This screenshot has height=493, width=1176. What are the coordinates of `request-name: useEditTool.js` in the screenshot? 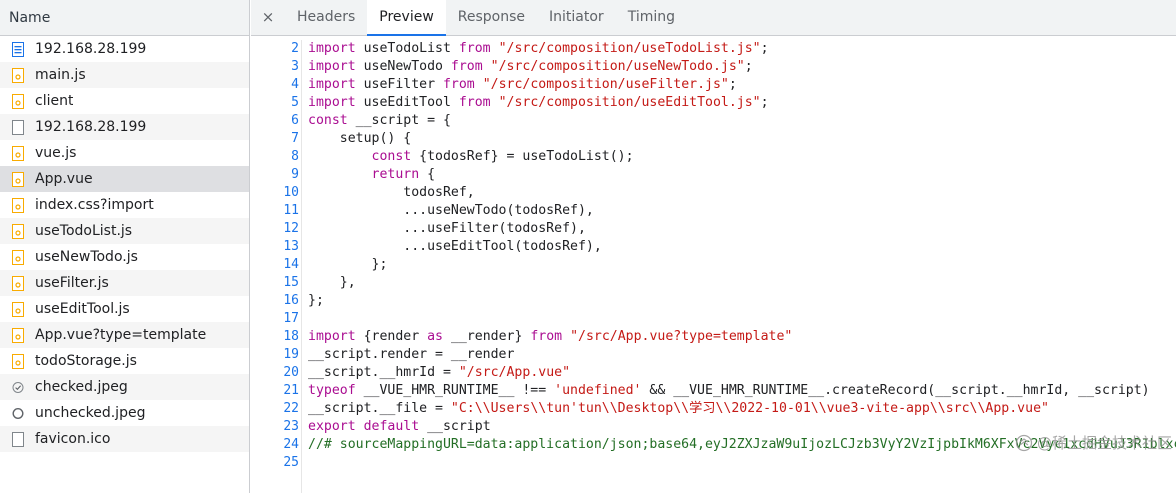 It's located at (82, 309).